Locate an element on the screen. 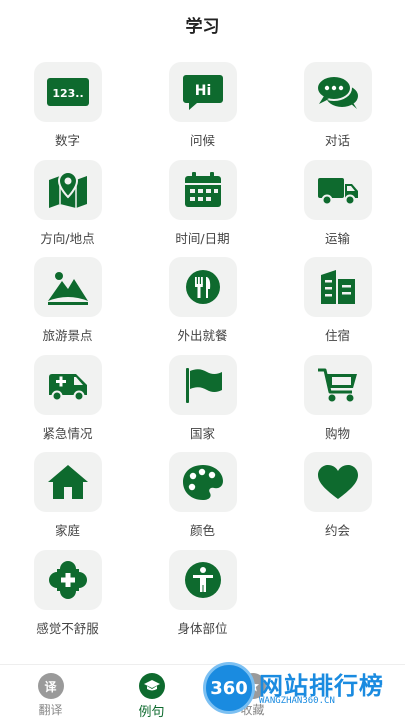  tab-label: 例句 is located at coordinates (151, 712).